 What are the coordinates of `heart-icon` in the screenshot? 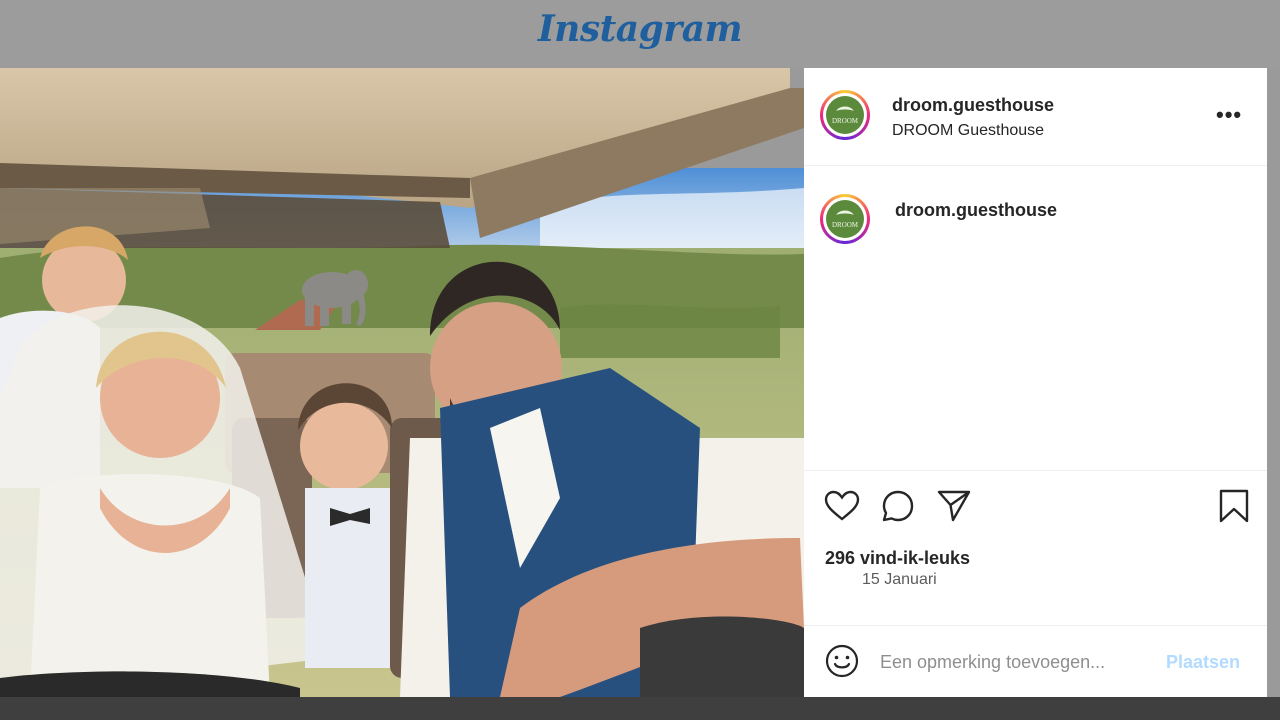 It's located at (842, 506).